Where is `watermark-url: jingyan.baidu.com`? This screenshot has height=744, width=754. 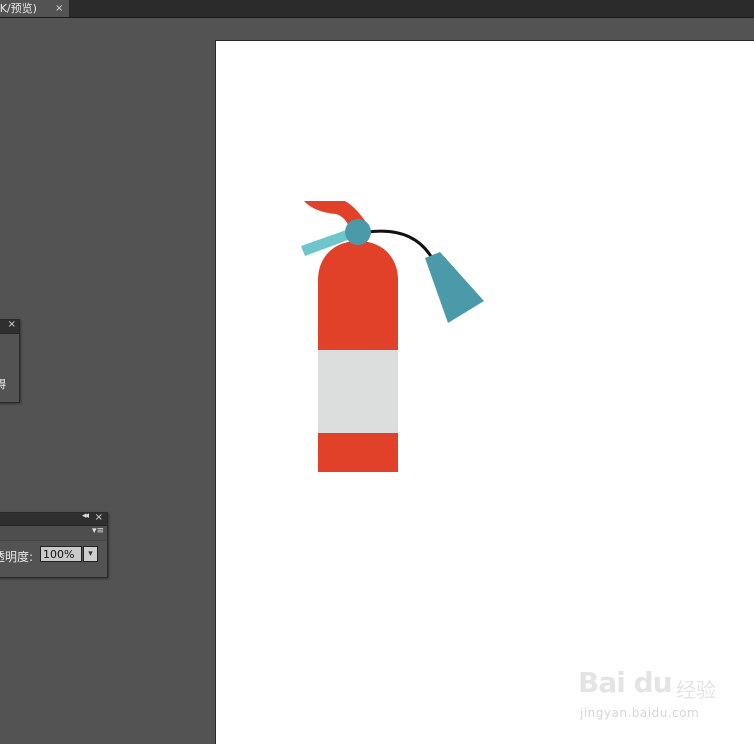 watermark-url: jingyan.baidu.com is located at coordinates (640, 713).